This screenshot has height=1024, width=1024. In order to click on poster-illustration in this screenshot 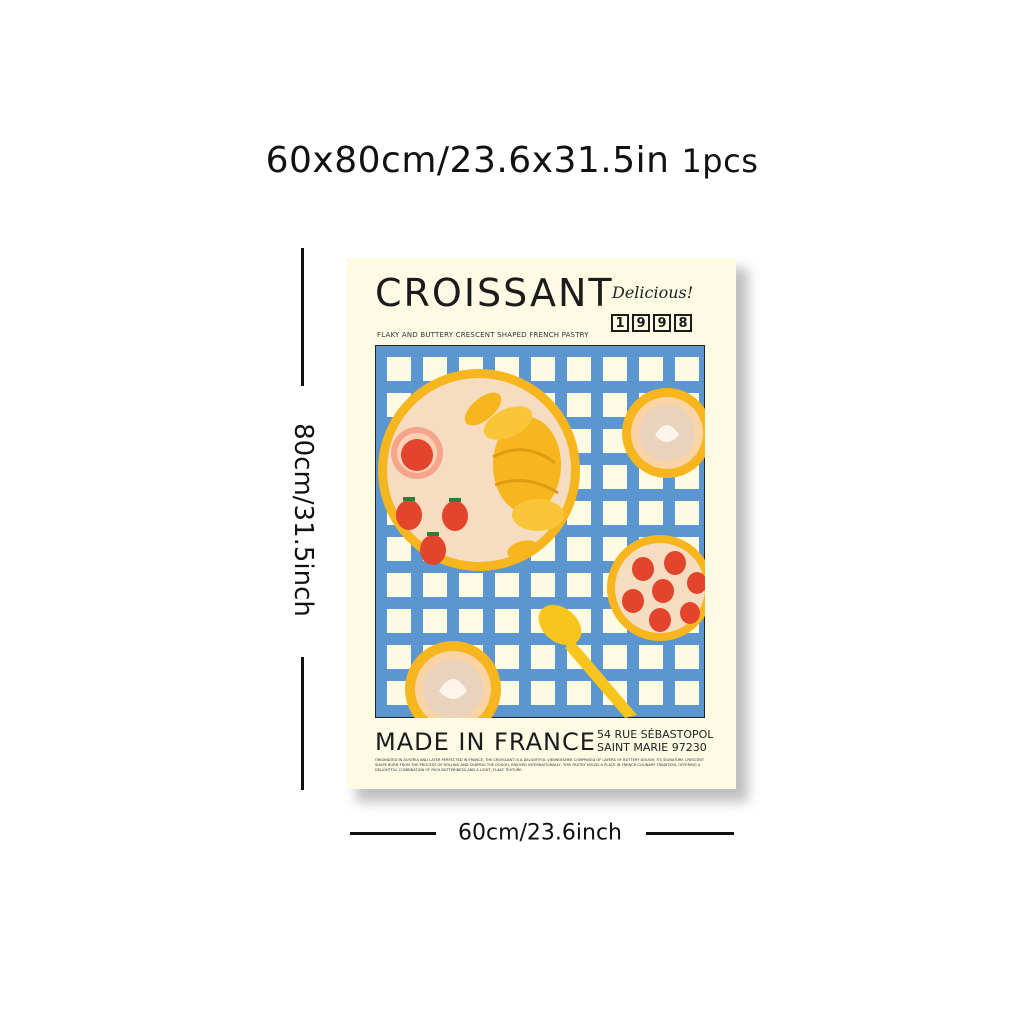, I will do `click(540, 531)`.